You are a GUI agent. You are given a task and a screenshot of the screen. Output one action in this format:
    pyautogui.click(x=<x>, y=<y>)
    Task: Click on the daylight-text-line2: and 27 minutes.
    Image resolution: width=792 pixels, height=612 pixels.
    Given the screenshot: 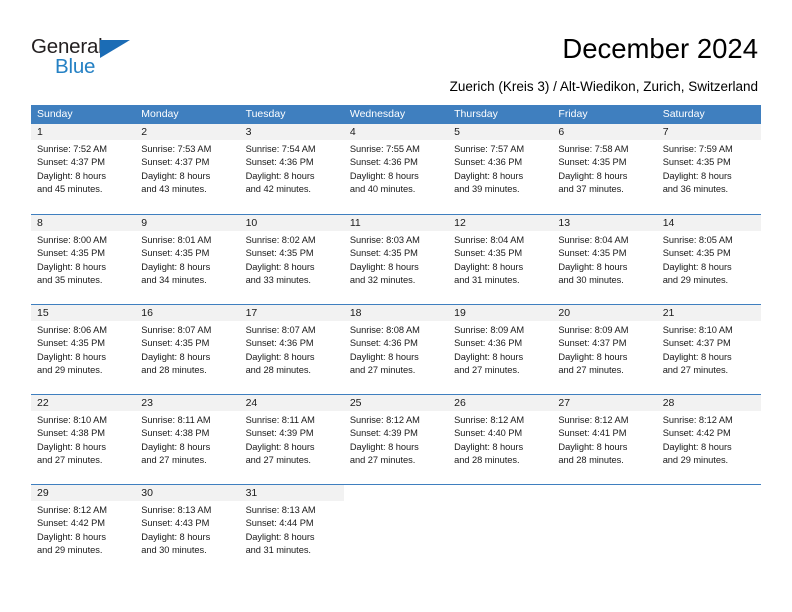 What is the action you would take?
    pyautogui.click(x=591, y=370)
    